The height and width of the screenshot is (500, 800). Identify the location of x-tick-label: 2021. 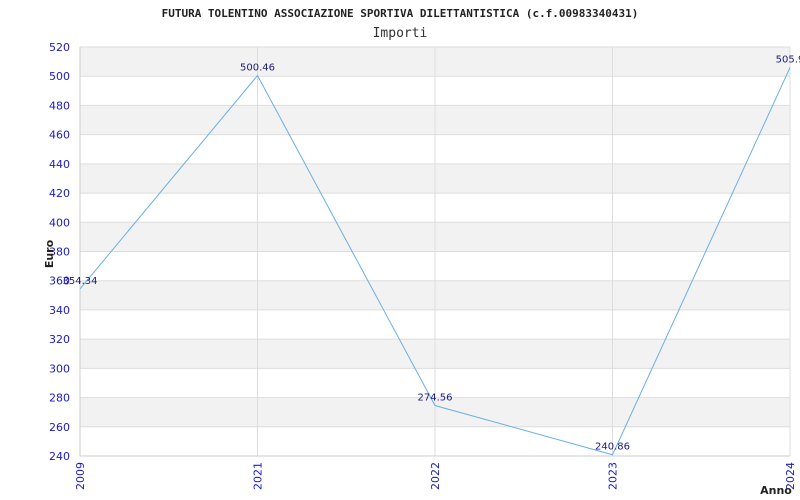
(258, 476).